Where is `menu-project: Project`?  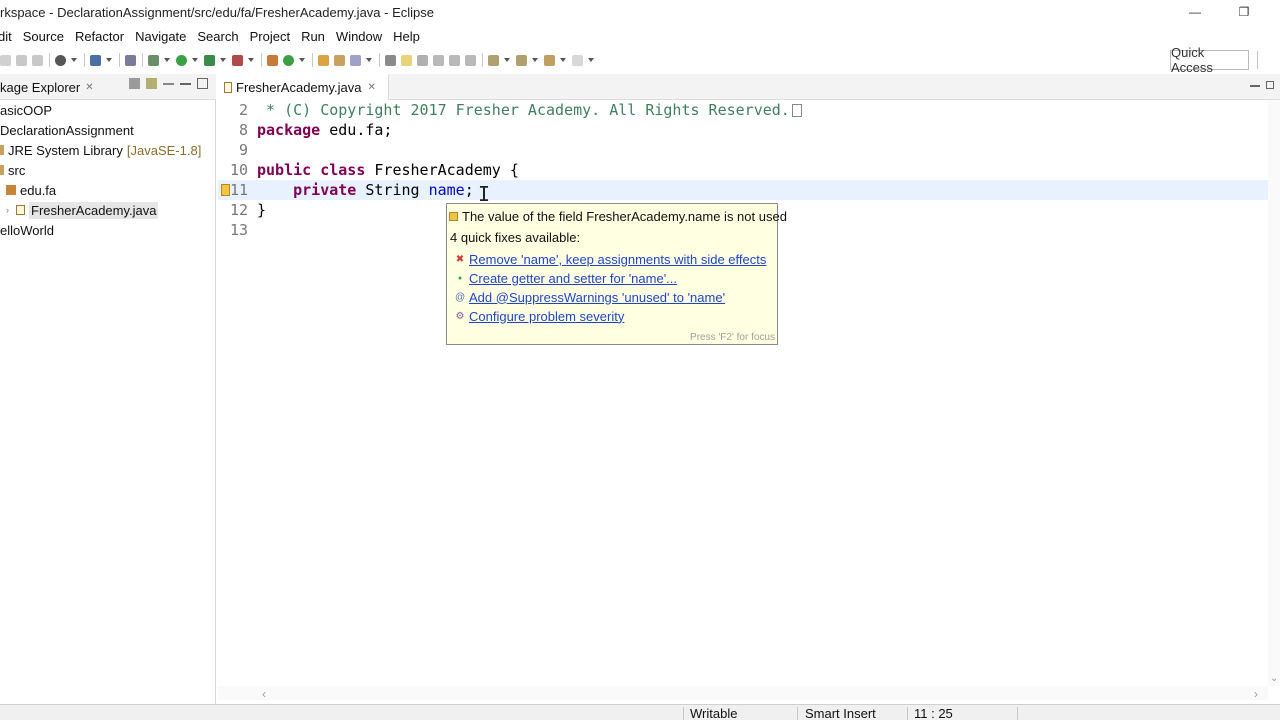 menu-project: Project is located at coordinates (270, 36).